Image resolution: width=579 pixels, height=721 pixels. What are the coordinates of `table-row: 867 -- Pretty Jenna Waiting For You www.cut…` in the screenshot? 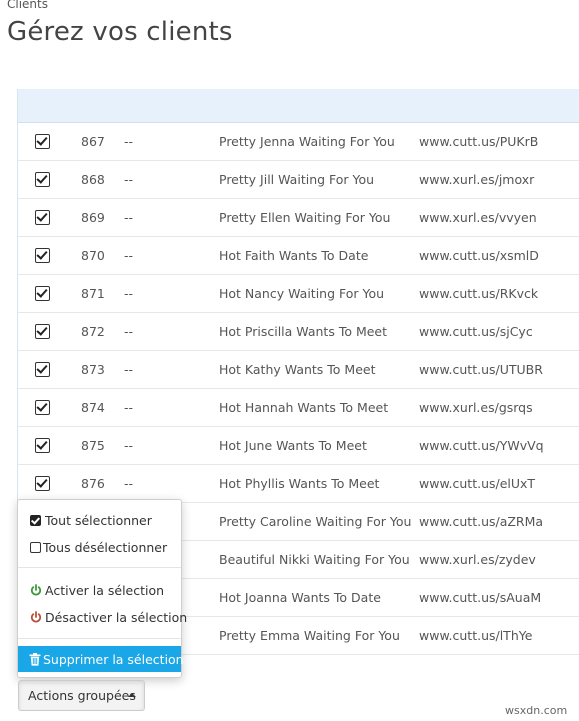 It's located at (298, 142).